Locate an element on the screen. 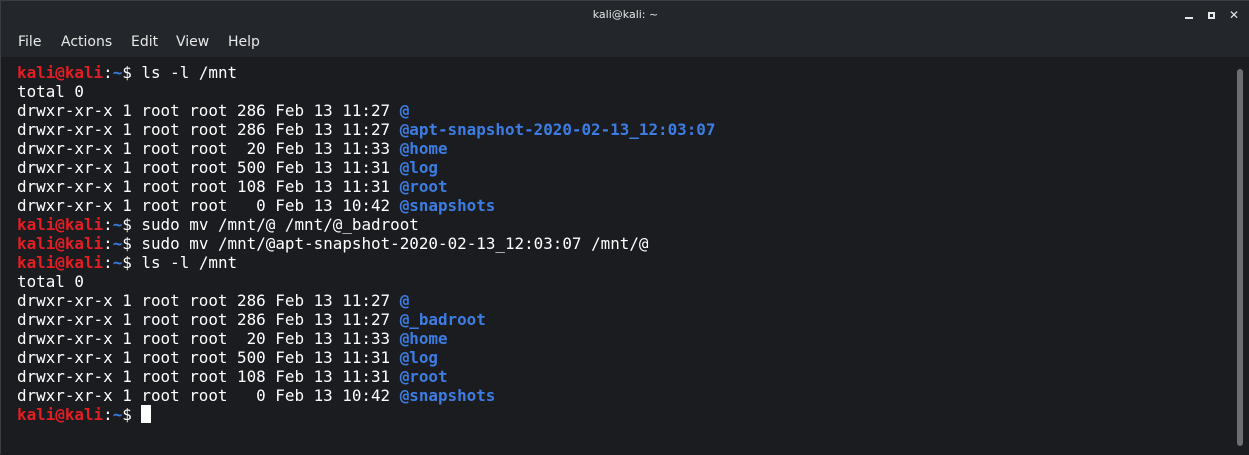  minimize-button is located at coordinates (1189, 15).